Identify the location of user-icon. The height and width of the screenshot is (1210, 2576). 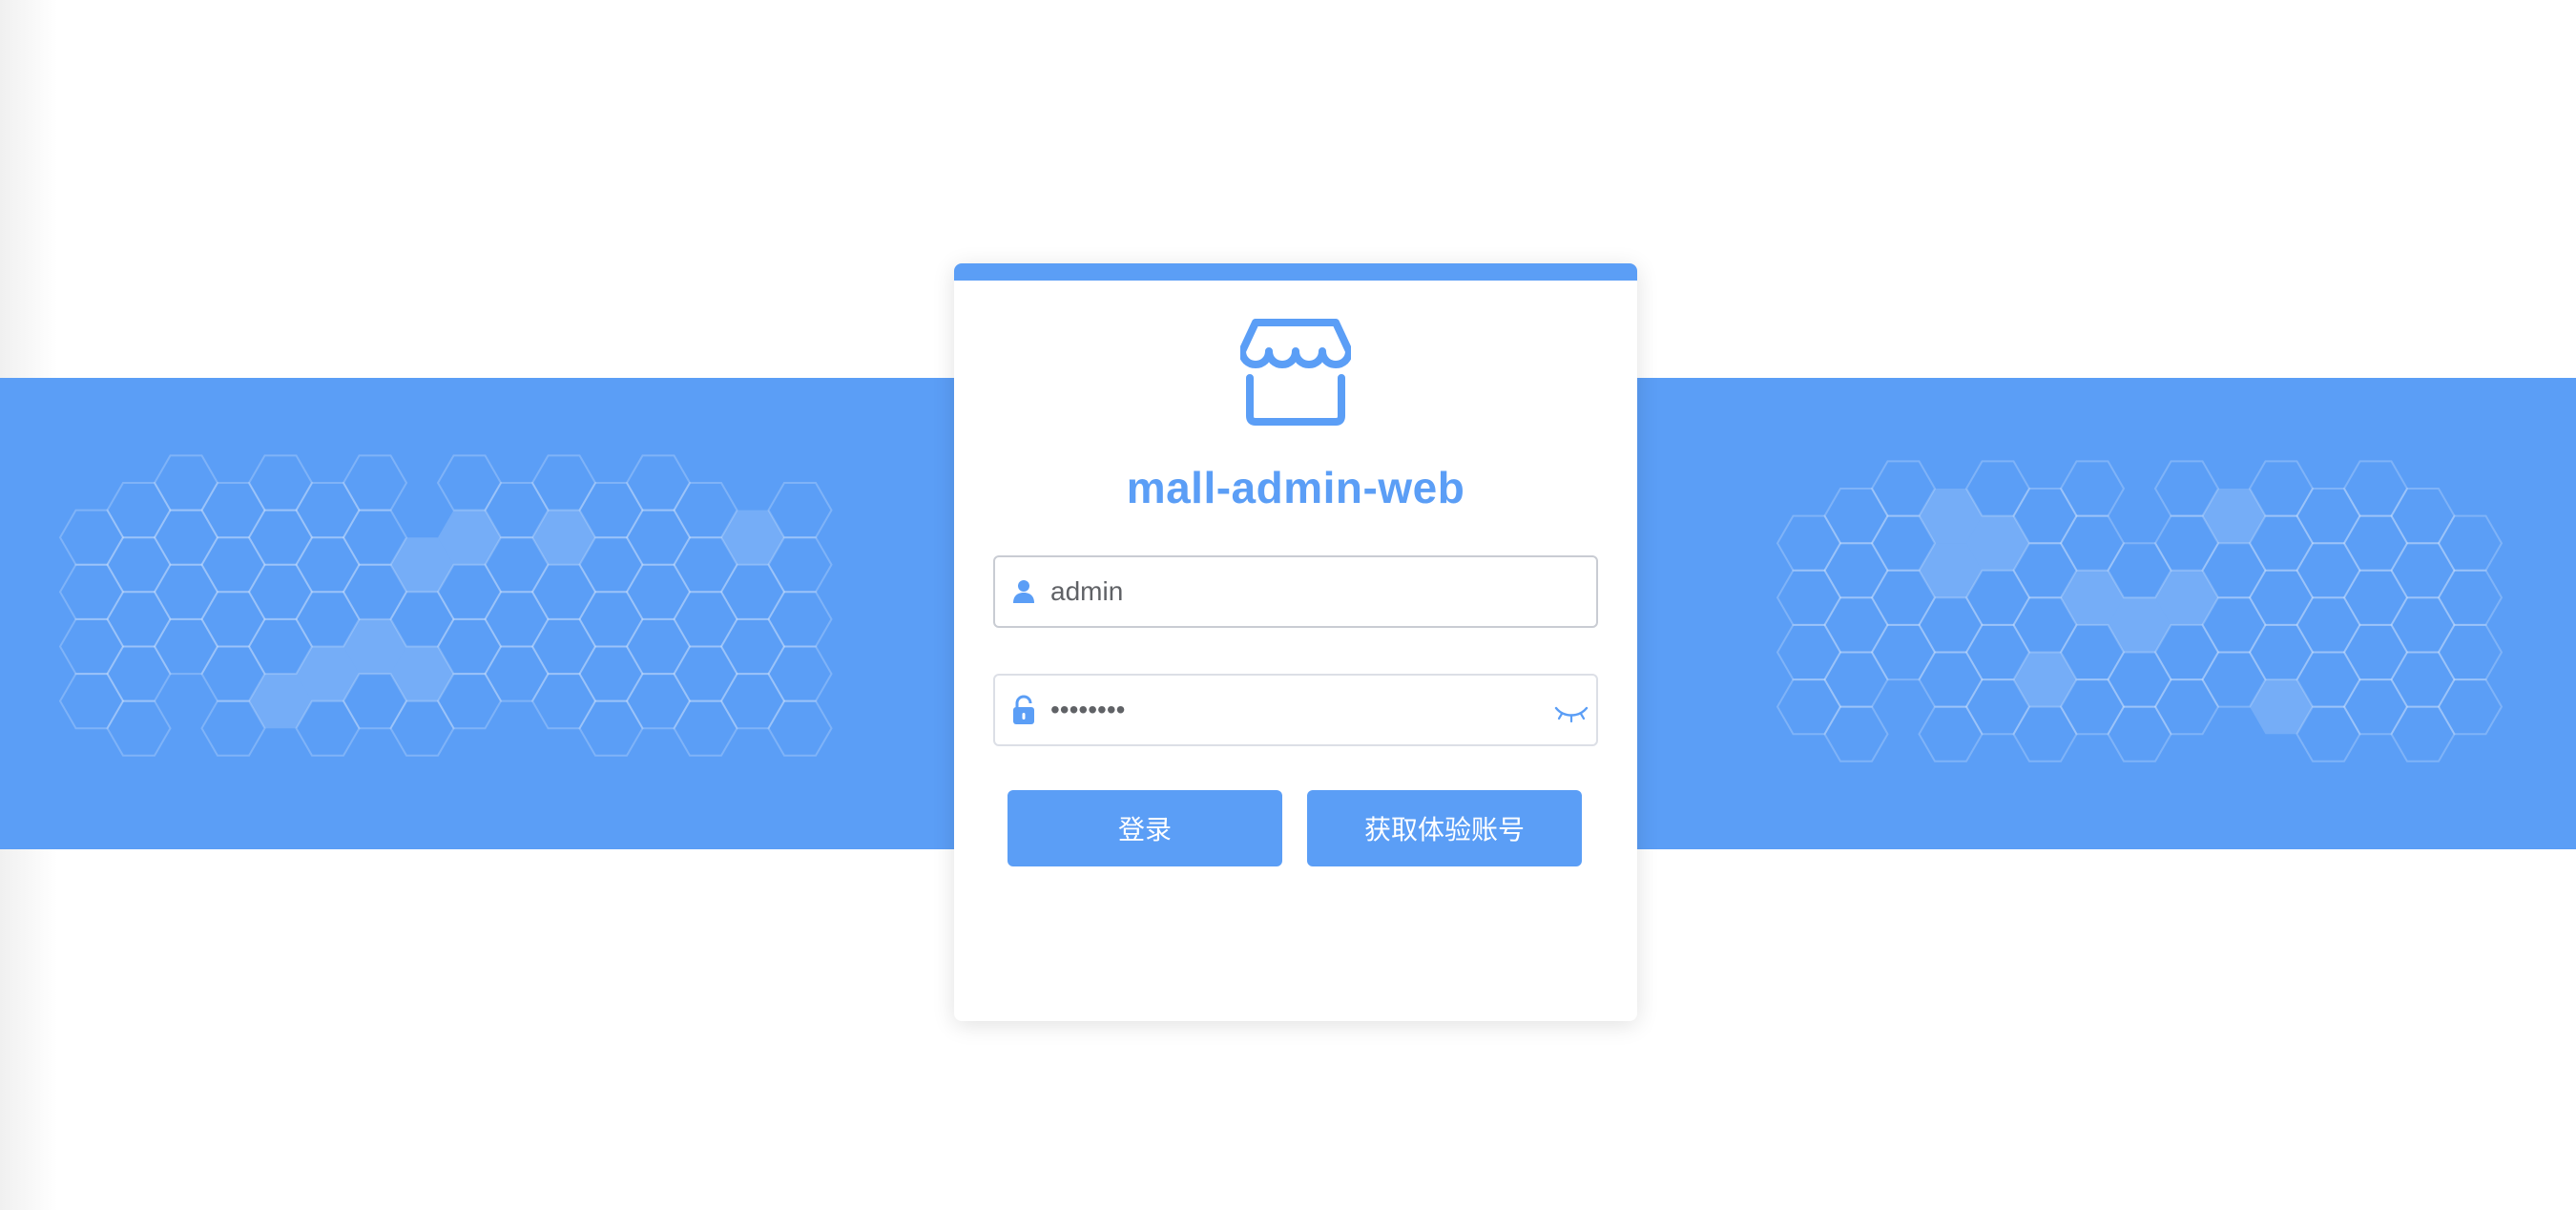
(1023, 591).